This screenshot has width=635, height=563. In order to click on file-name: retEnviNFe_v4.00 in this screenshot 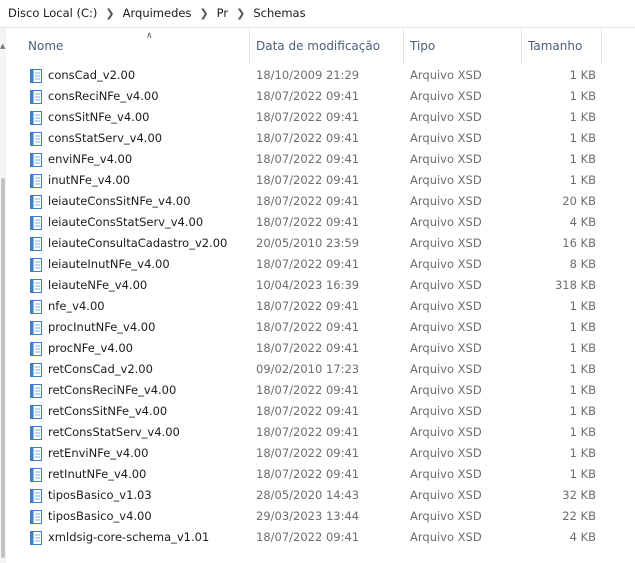, I will do `click(98, 453)`.